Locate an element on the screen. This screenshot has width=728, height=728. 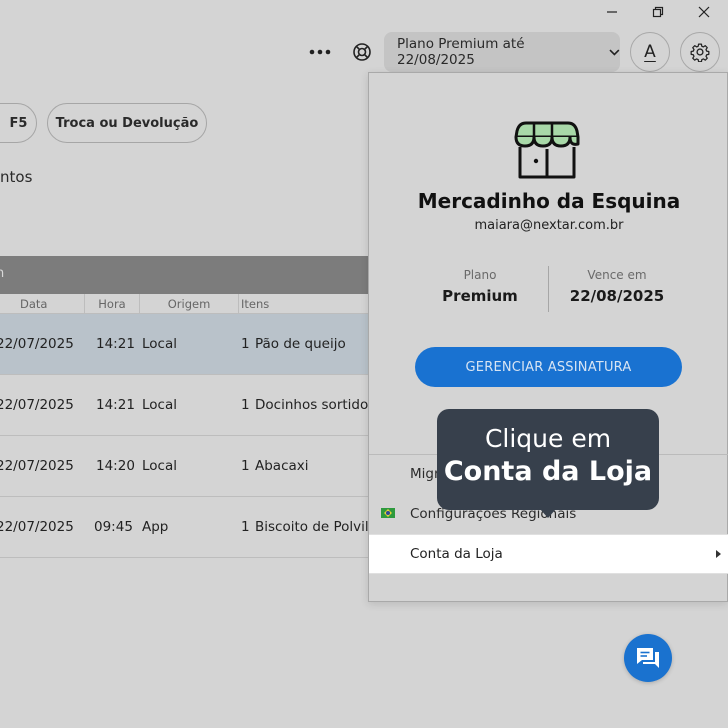
lifebuoy-icon is located at coordinates (362, 52).